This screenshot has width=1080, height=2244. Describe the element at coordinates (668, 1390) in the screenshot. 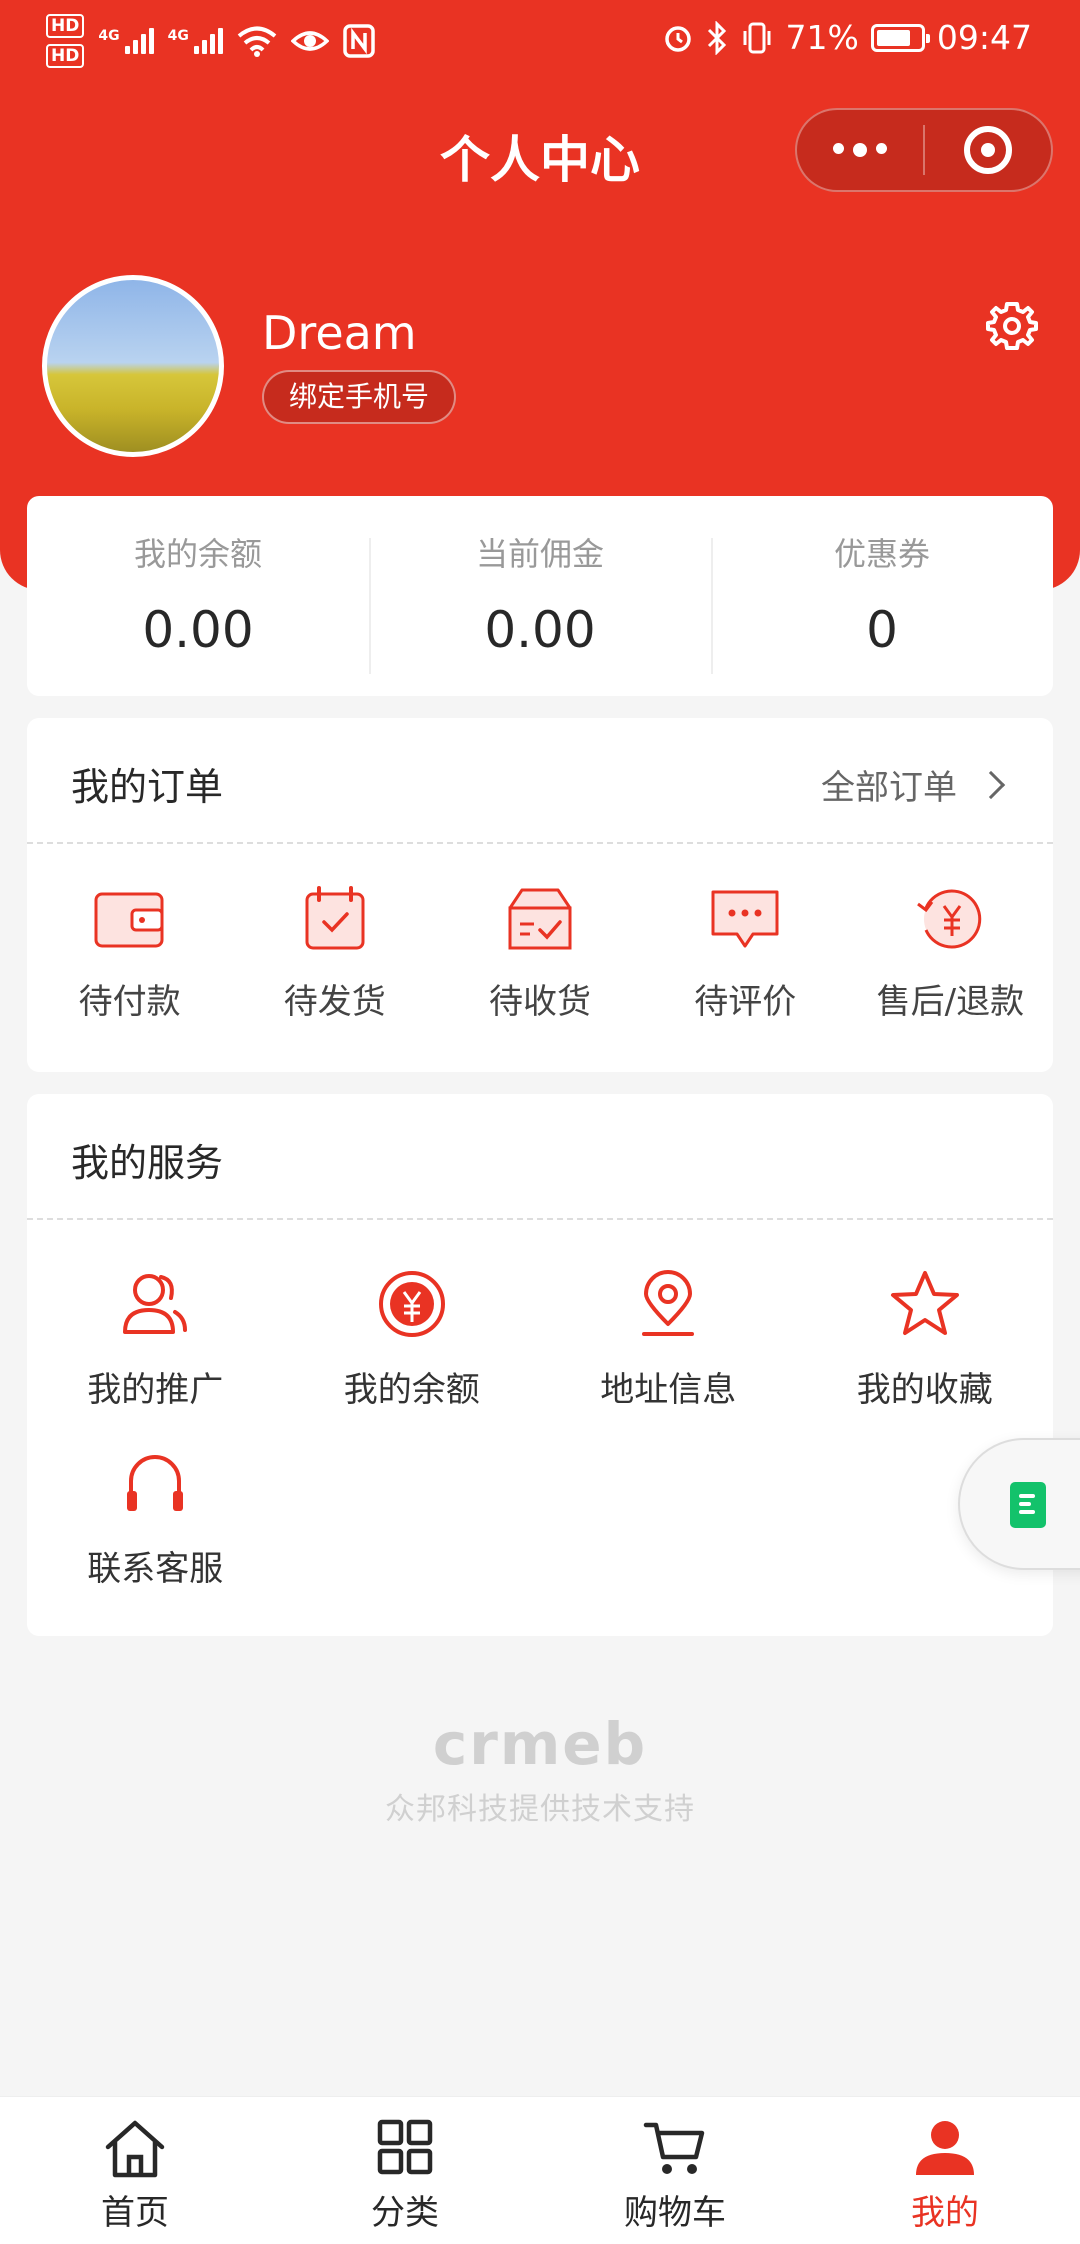

I see `service-label: 地址信息` at that location.